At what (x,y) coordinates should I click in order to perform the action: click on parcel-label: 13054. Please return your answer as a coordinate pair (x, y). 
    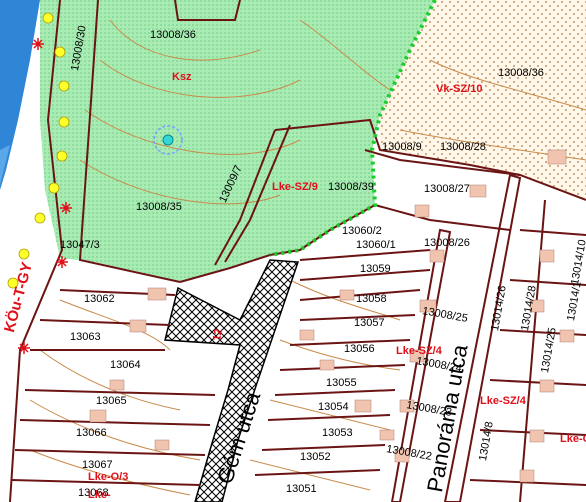
    Looking at the image, I should click on (333, 407).